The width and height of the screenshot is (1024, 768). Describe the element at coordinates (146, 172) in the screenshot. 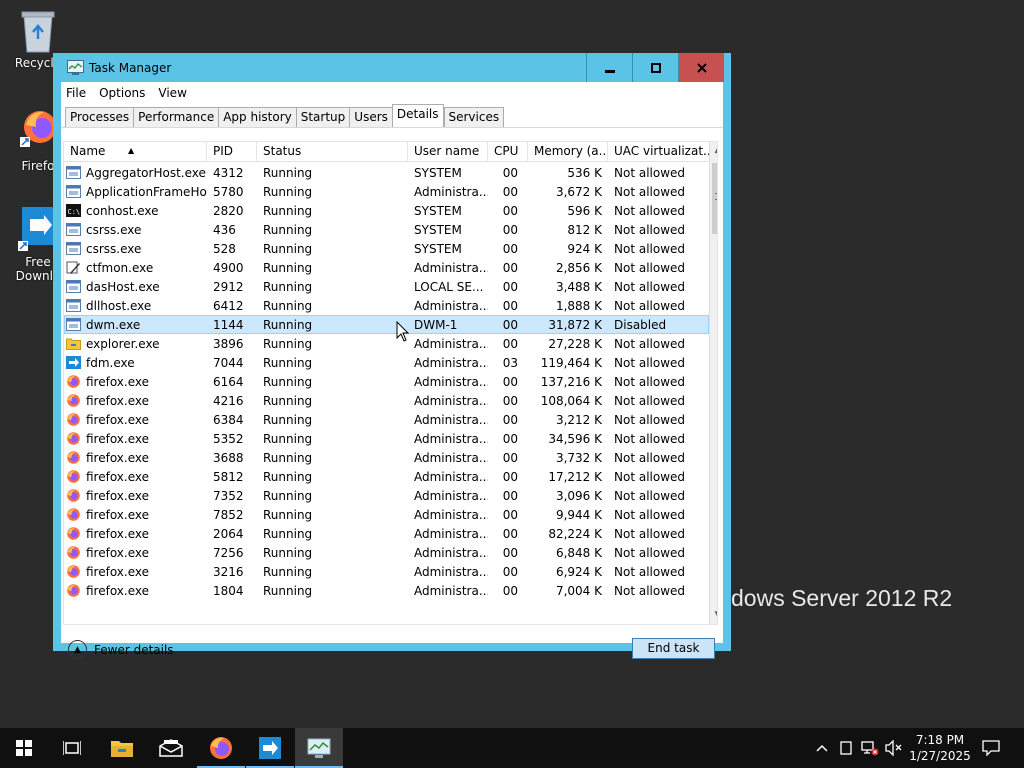

I see `process-name: AggregatorHost.exe` at that location.